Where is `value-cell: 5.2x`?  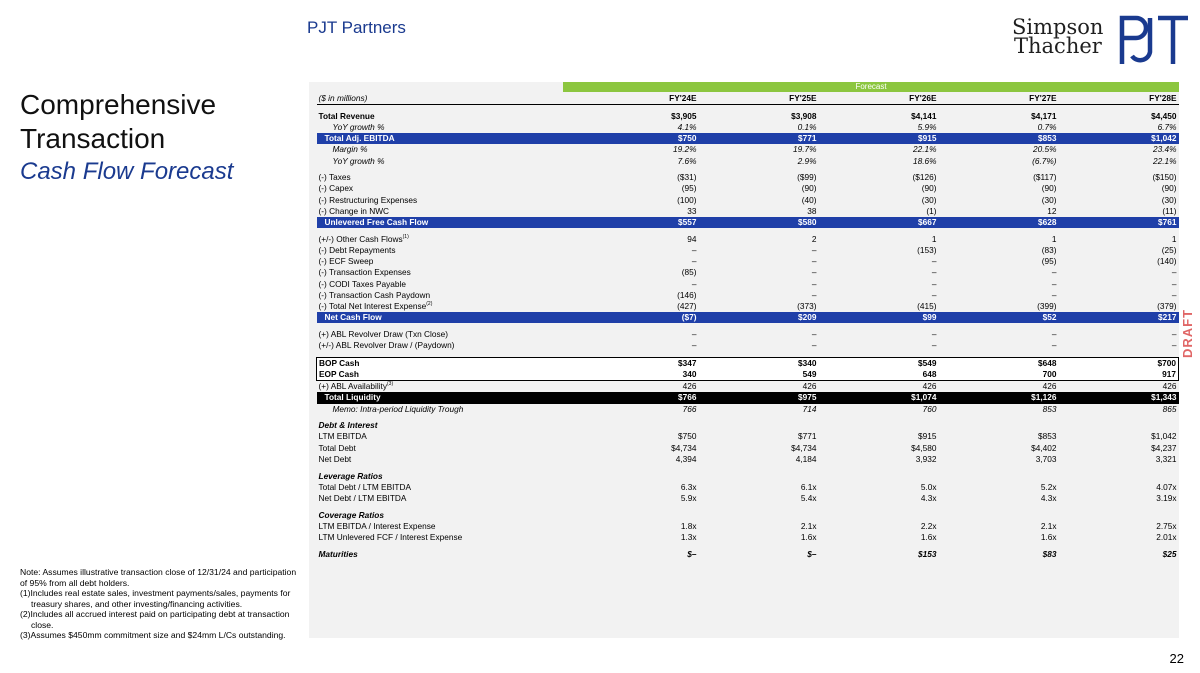 value-cell: 5.2x is located at coordinates (1048, 486).